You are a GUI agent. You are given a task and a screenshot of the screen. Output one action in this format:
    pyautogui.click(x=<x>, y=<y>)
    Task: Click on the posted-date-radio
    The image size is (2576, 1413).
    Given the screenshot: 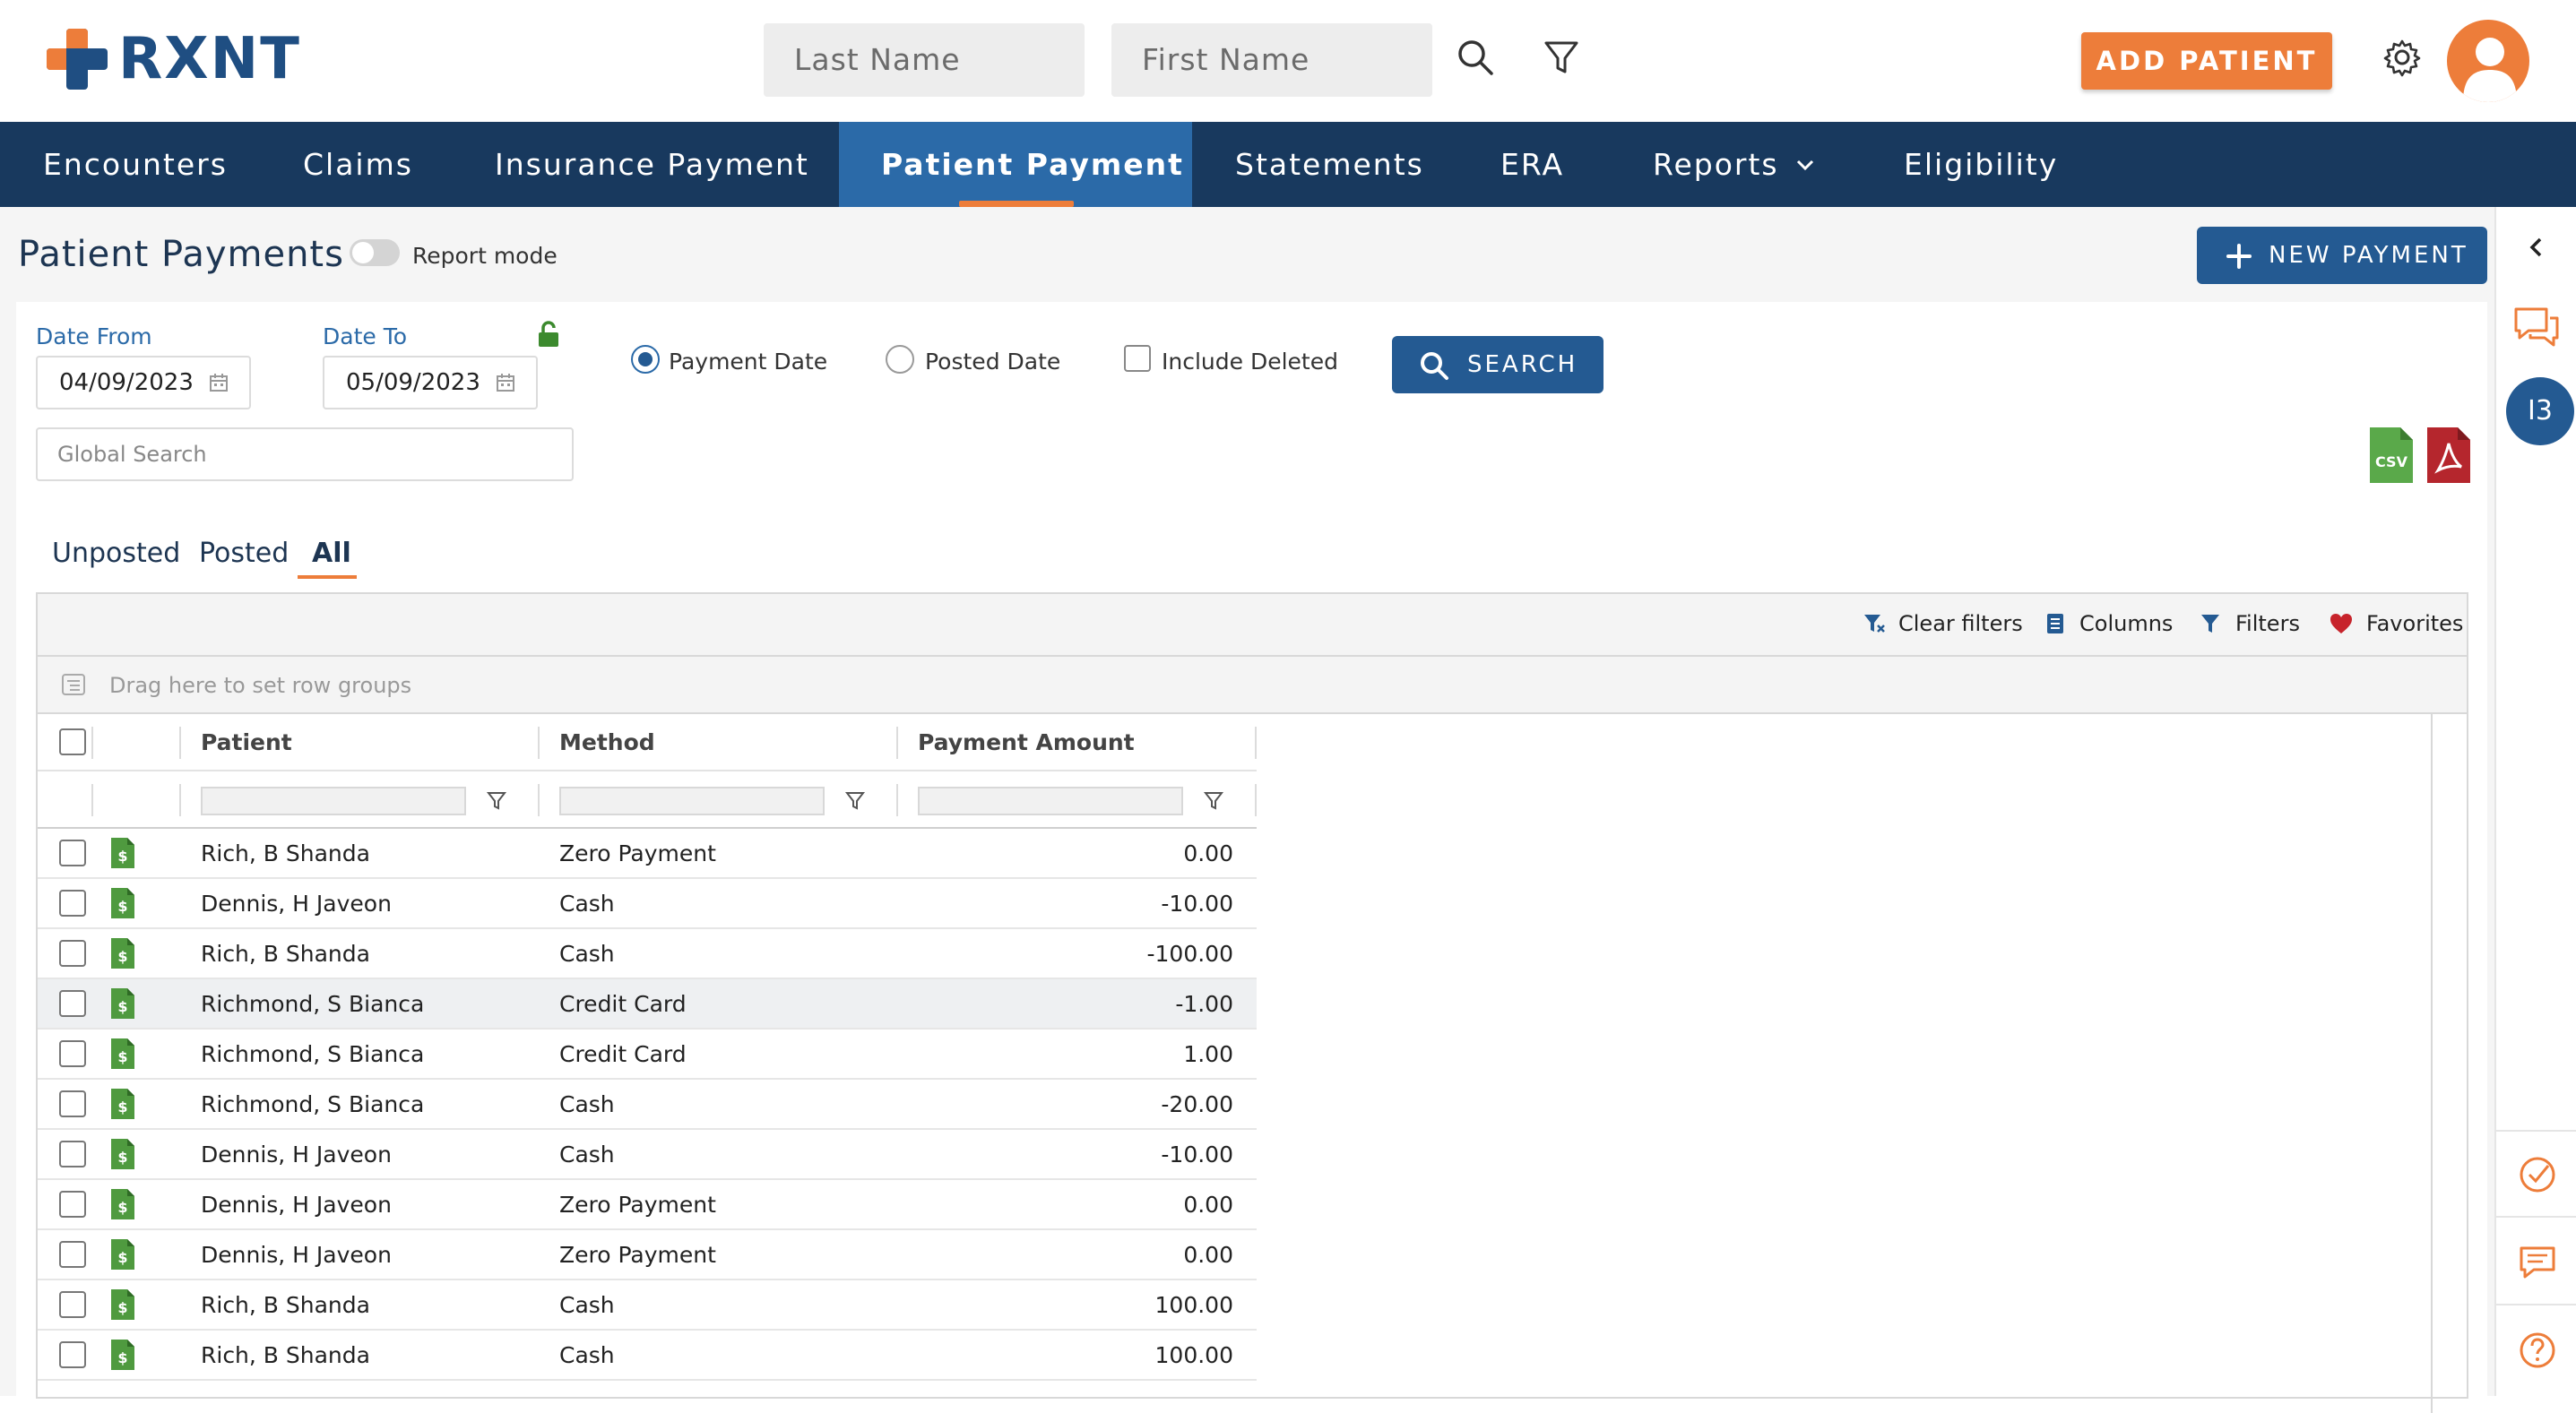 What is the action you would take?
    pyautogui.click(x=900, y=359)
    